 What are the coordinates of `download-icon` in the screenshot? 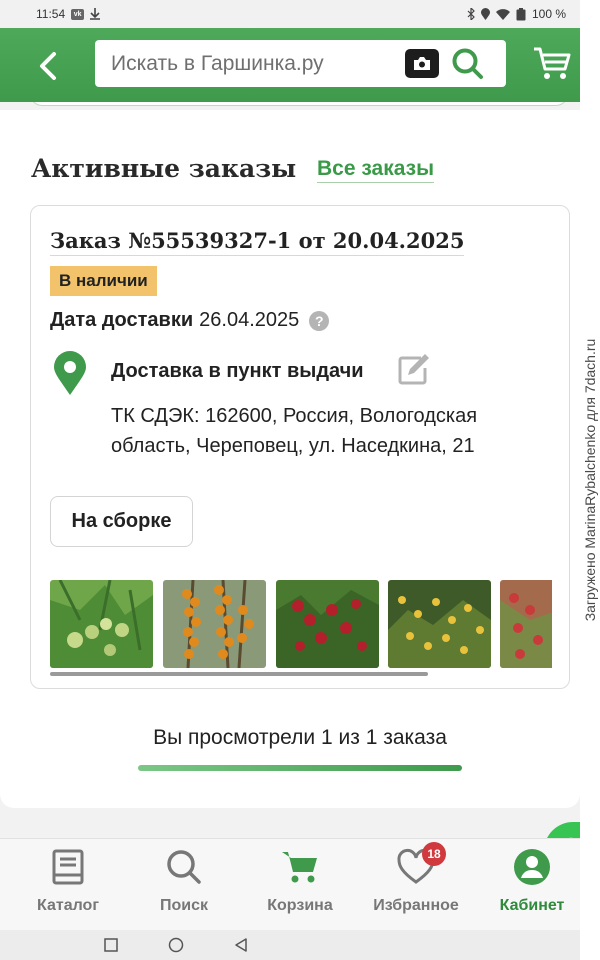 It's located at (95, 14).